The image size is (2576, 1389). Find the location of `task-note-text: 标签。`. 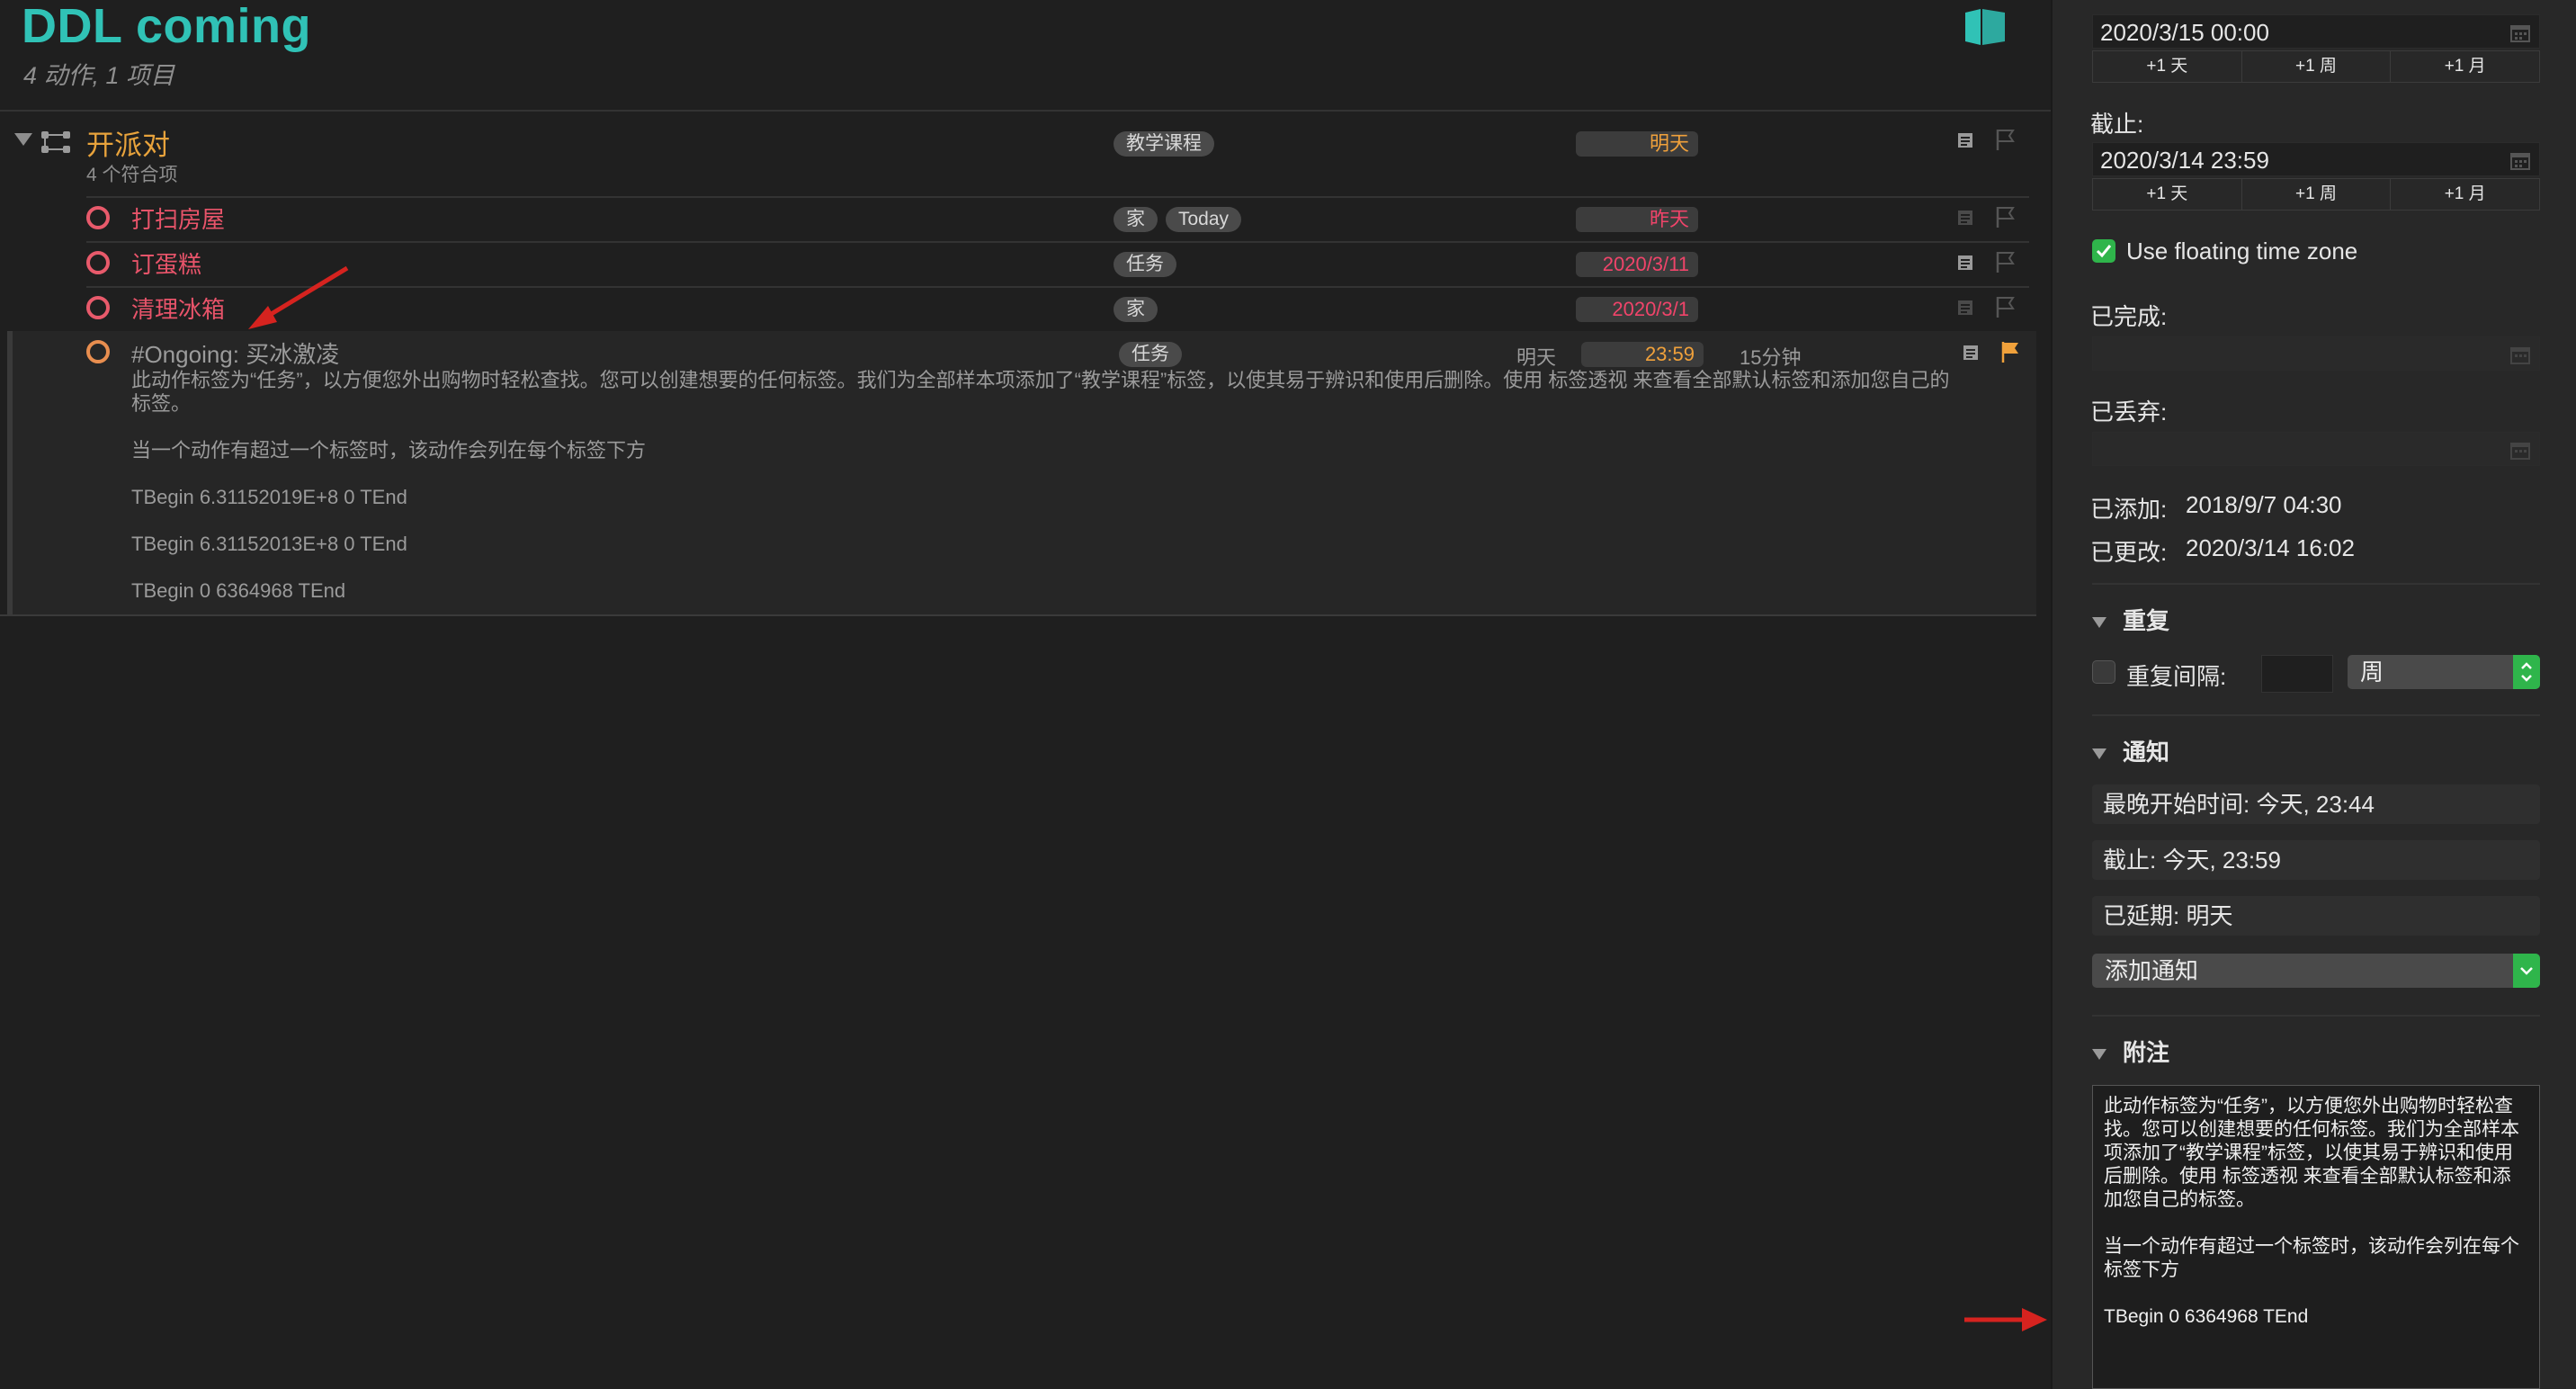

task-note-text: 标签。 is located at coordinates (161, 404).